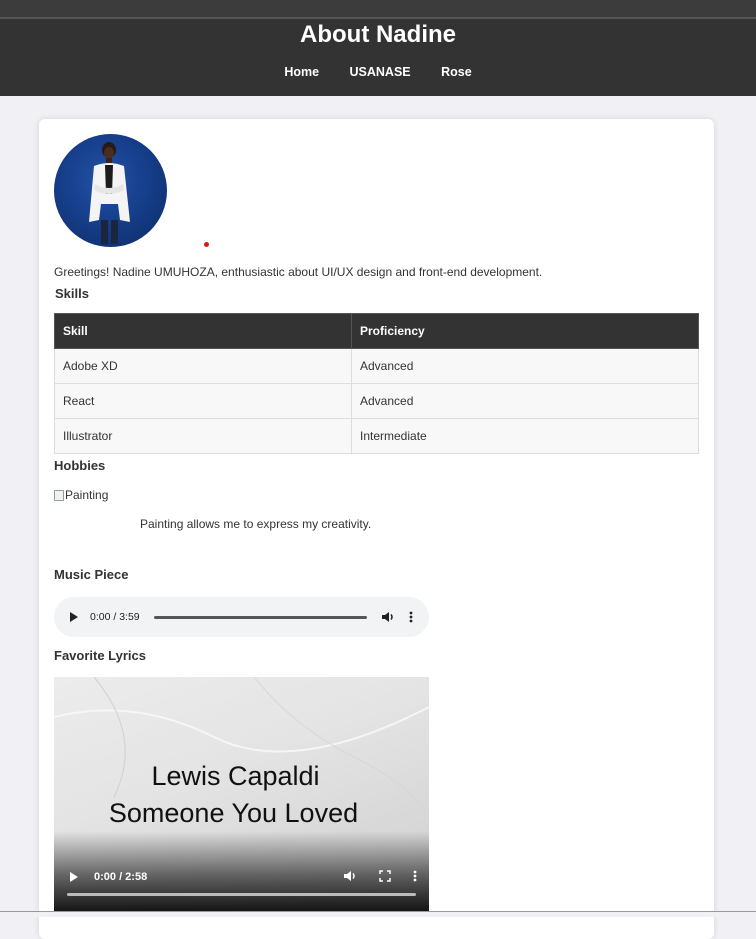 This screenshot has height=939, width=756. What do you see at coordinates (301, 72) in the screenshot?
I see `nav-link-home: Home` at bounding box center [301, 72].